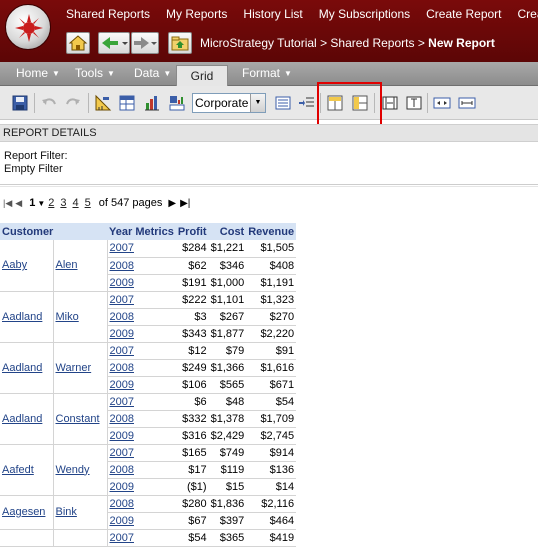  Describe the element at coordinates (80, 419) in the screenshot. I see `customer-first-name: Constant` at that location.